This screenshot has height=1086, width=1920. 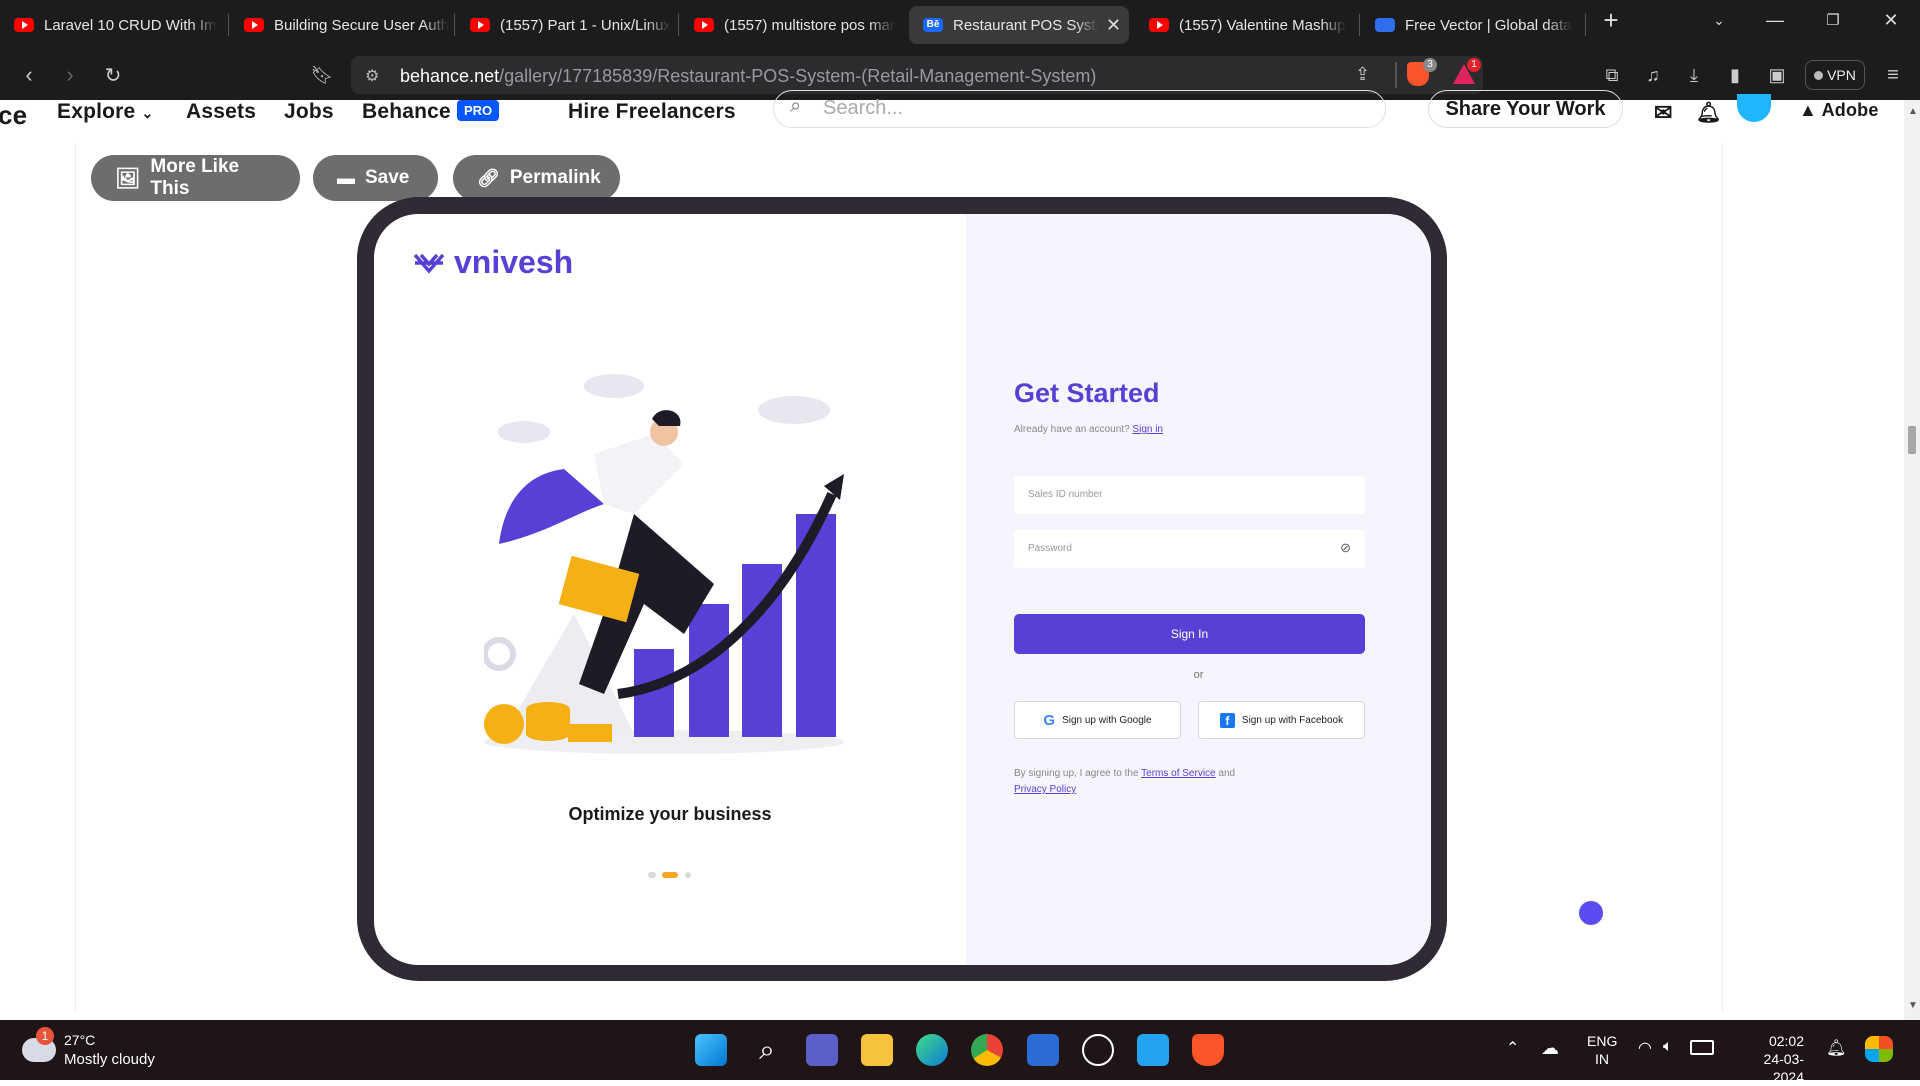 What do you see at coordinates (309, 112) in the screenshot?
I see `nav-jobs: Jobs` at bounding box center [309, 112].